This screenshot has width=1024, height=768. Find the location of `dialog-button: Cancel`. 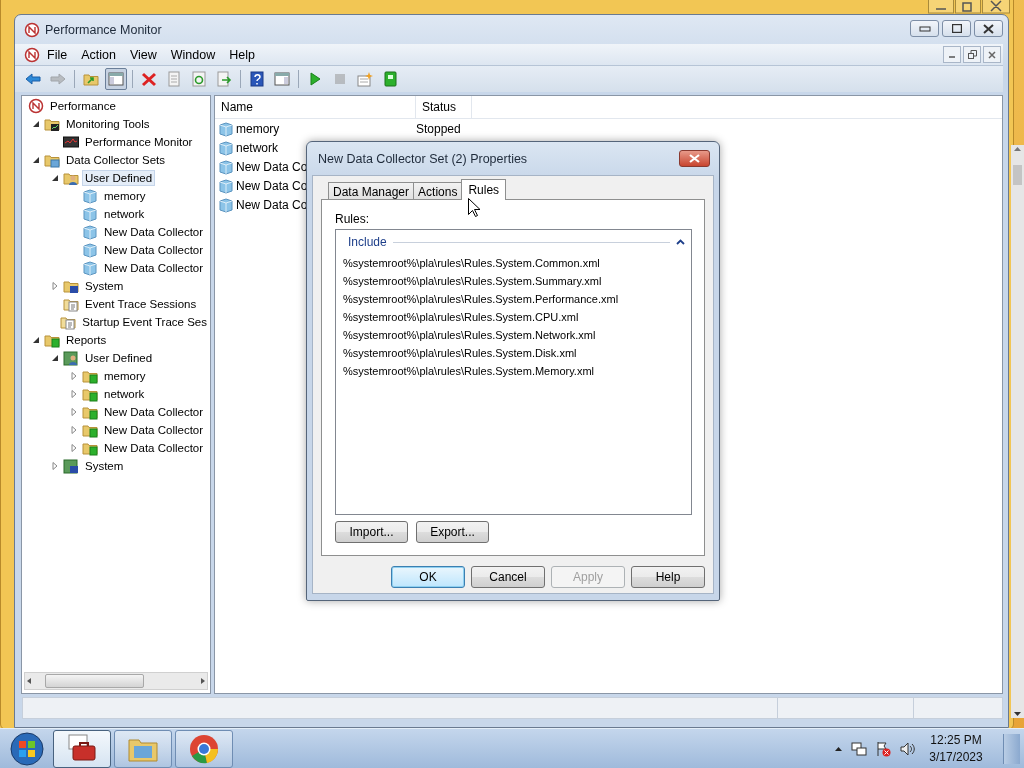

dialog-button: Cancel is located at coordinates (508, 577).